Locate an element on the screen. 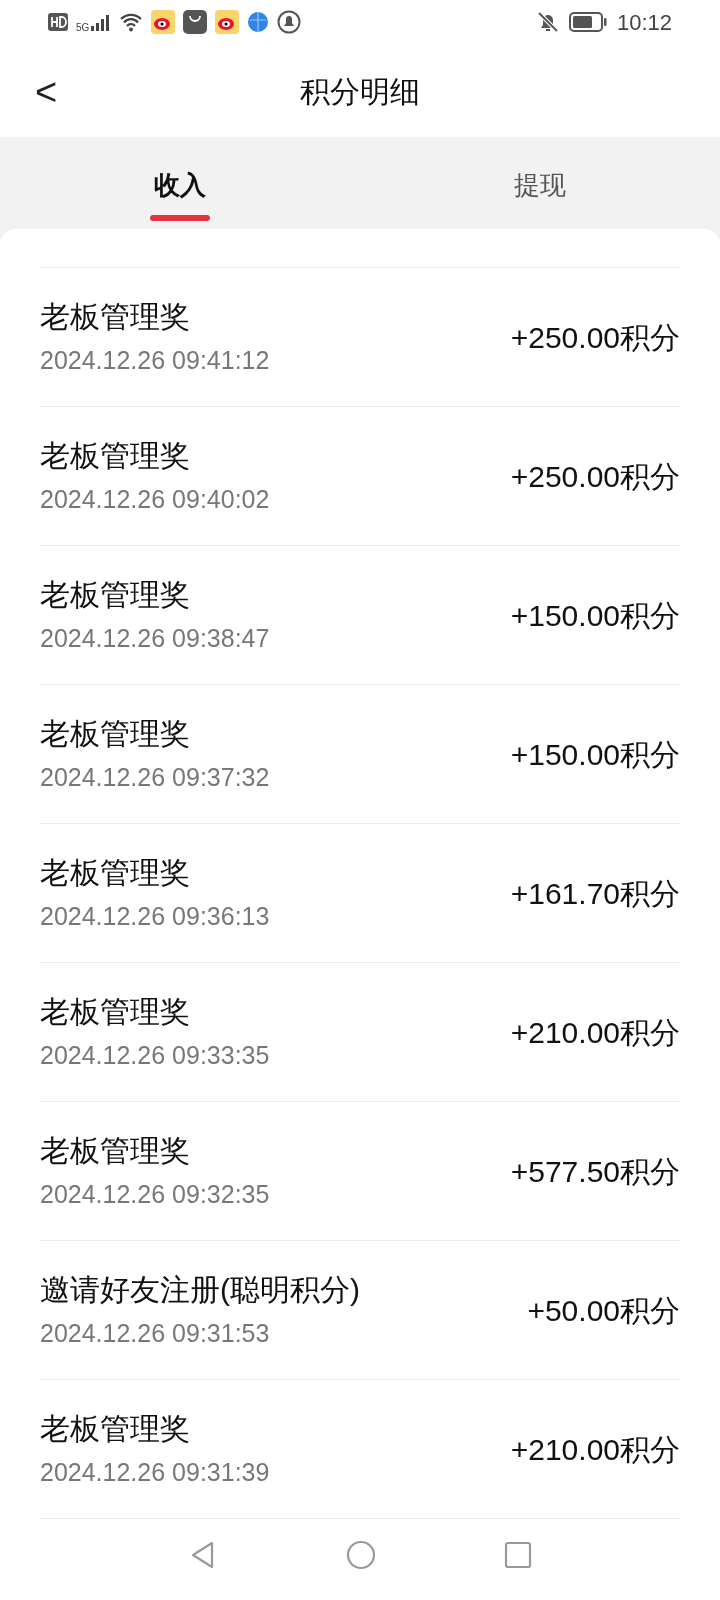 The height and width of the screenshot is (1600, 720). bag-icon is located at coordinates (195, 22).